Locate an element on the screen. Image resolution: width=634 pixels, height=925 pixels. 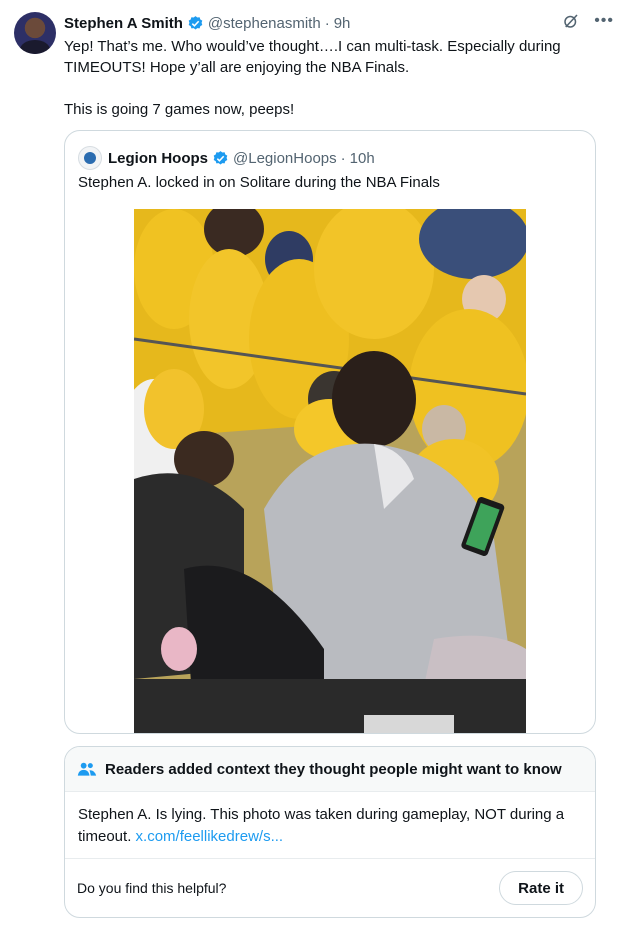
grok-icon is located at coordinates (571, 21).